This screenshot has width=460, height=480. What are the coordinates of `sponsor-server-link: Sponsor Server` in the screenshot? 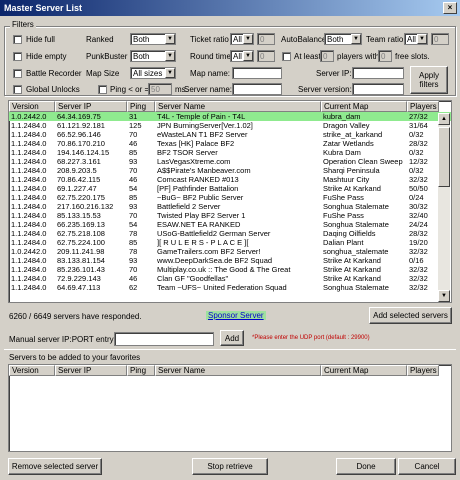 It's located at (236, 315).